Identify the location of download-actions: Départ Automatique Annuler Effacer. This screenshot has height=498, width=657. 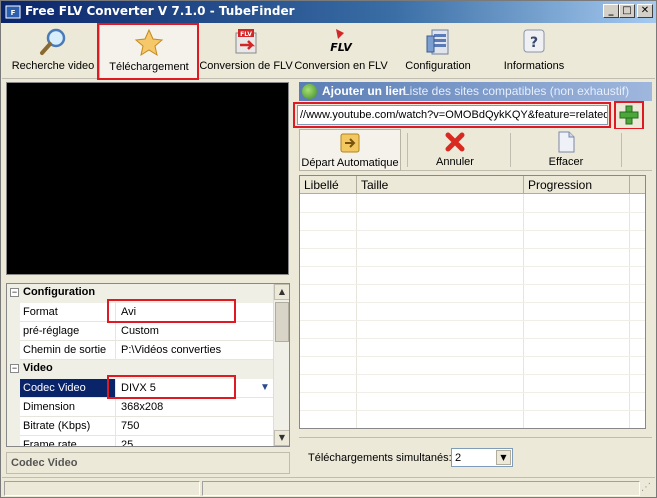
(475, 150).